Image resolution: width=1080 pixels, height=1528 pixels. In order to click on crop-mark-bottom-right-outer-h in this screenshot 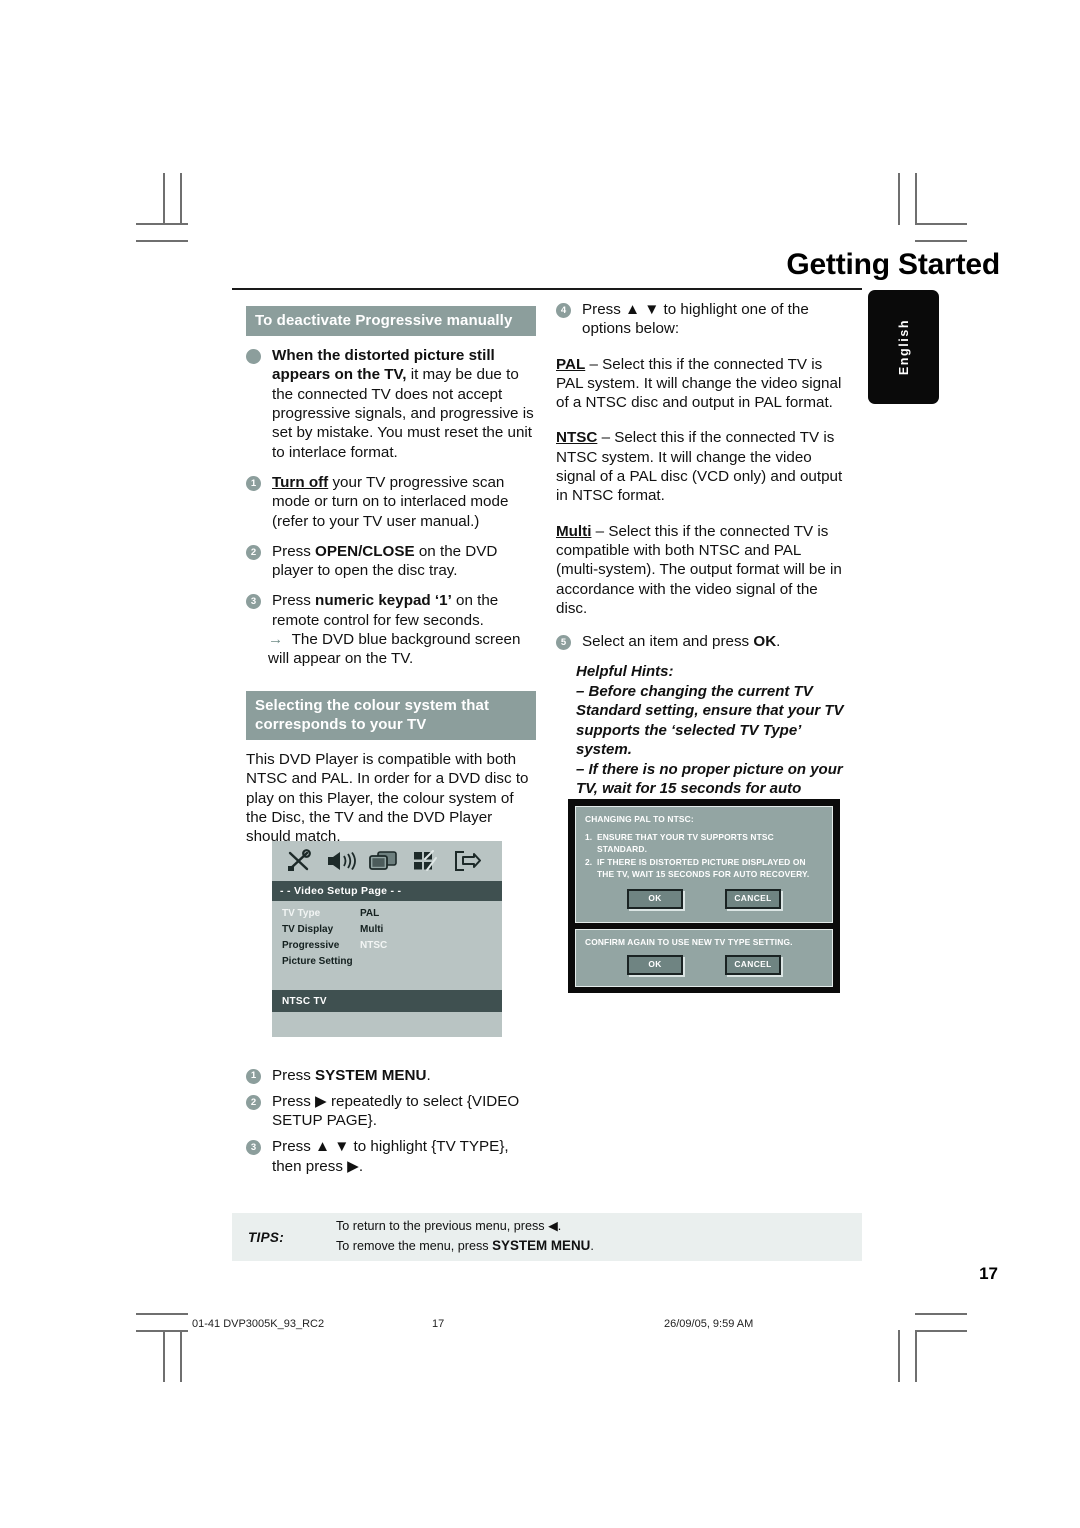, I will do `click(941, 1314)`.